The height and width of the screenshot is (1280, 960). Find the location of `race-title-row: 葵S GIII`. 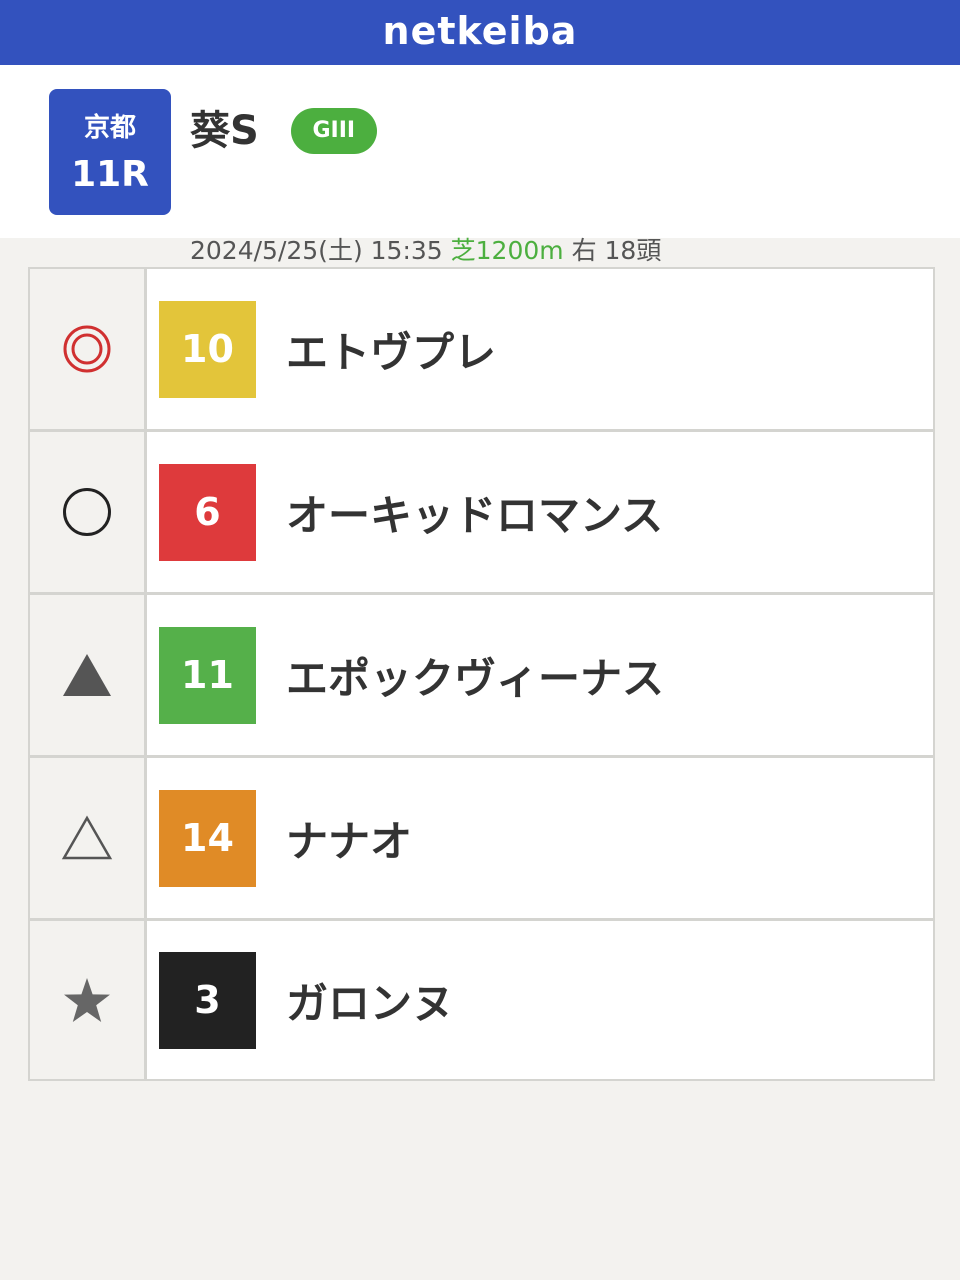

race-title-row: 葵S GIII is located at coordinates (283, 131).